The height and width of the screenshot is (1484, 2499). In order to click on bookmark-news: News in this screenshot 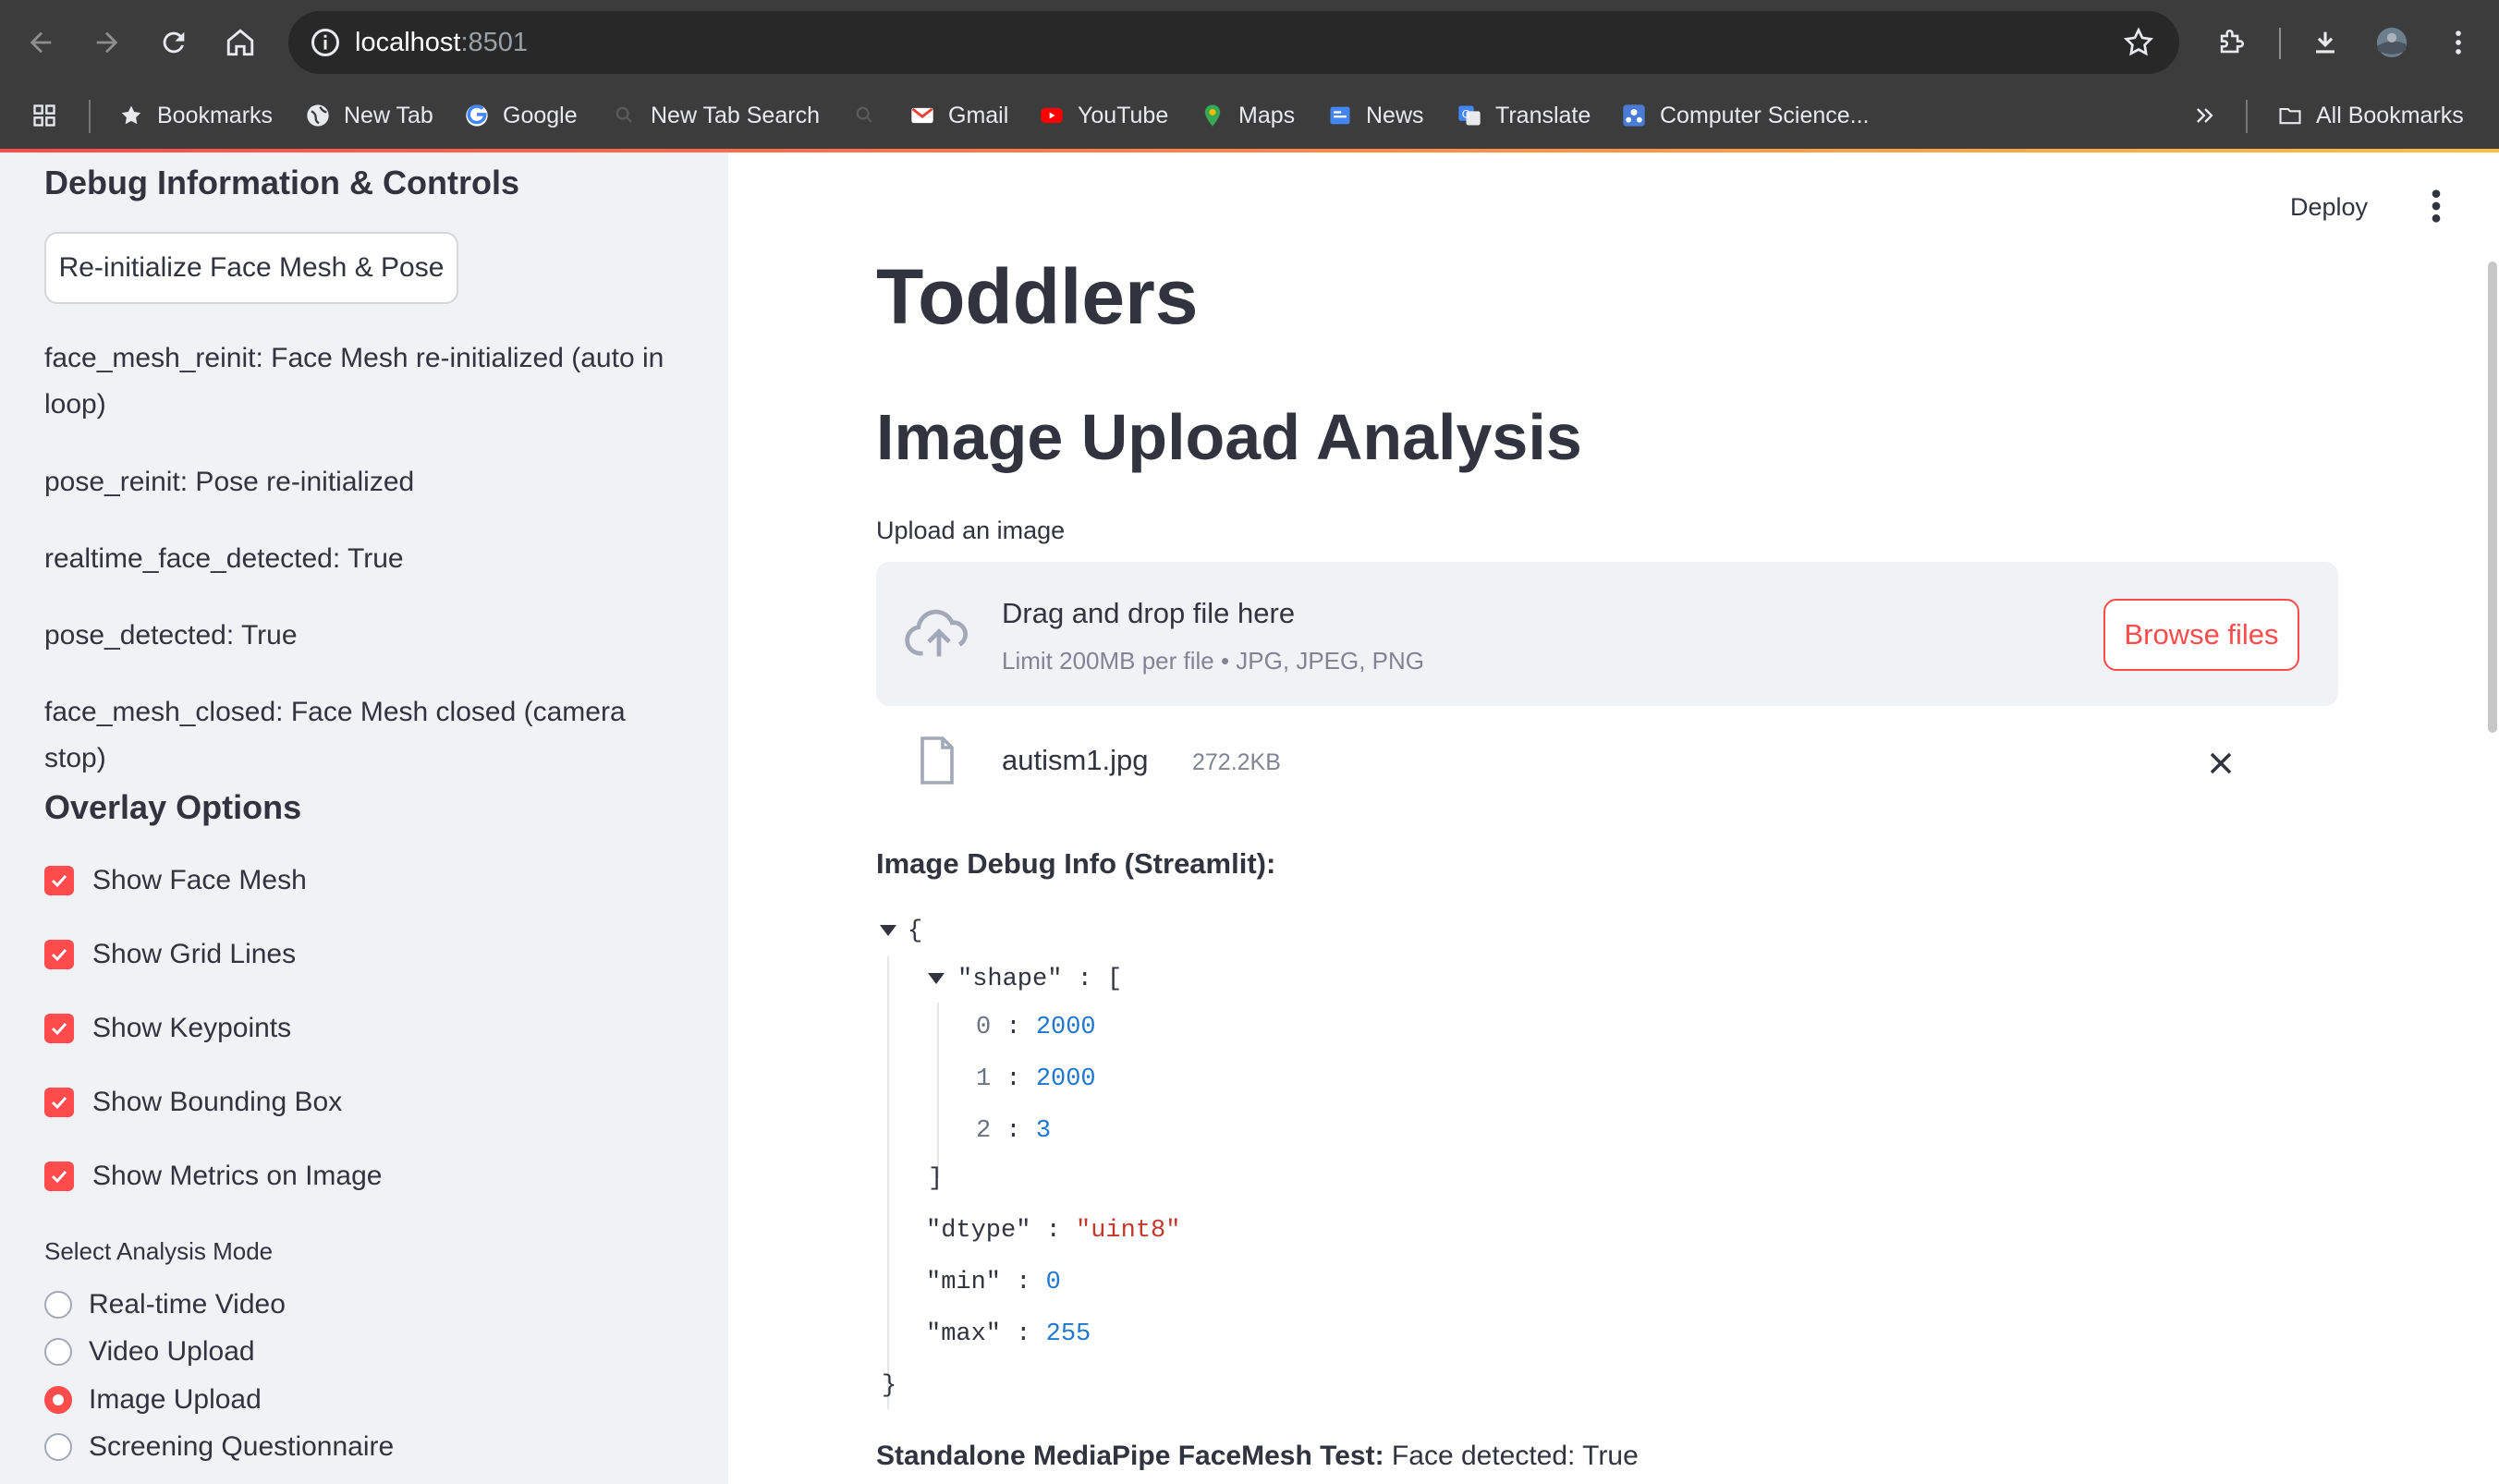, I will do `click(1375, 115)`.